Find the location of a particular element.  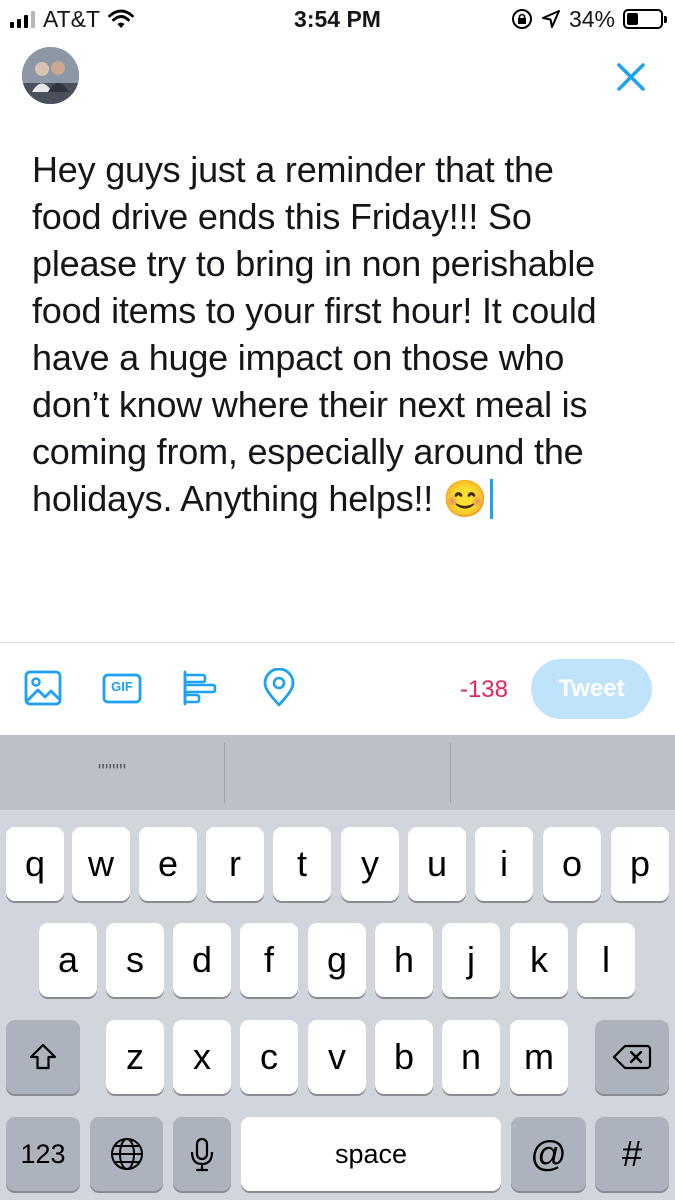

tweet-line: holidays. Anything helps!! 😊 is located at coordinates (260, 498).